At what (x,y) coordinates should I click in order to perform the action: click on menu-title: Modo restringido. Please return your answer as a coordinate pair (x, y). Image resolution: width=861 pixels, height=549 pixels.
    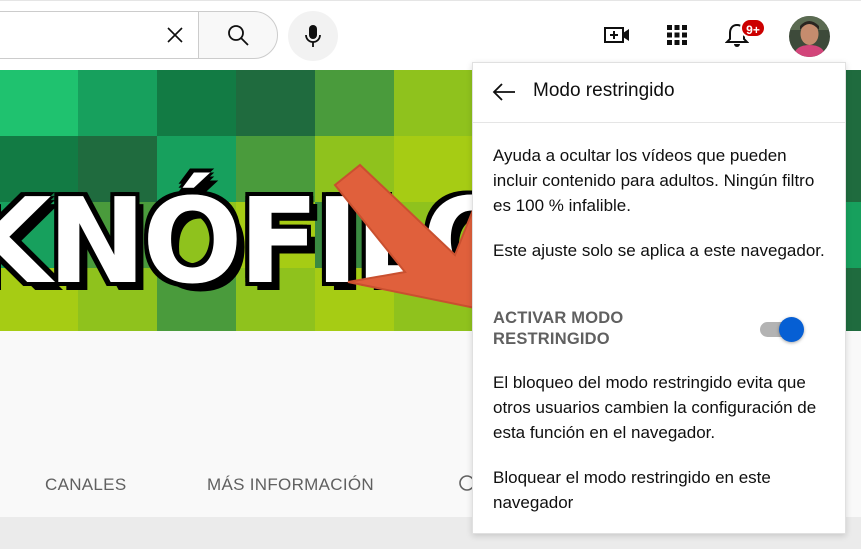
    Looking at the image, I should click on (604, 90).